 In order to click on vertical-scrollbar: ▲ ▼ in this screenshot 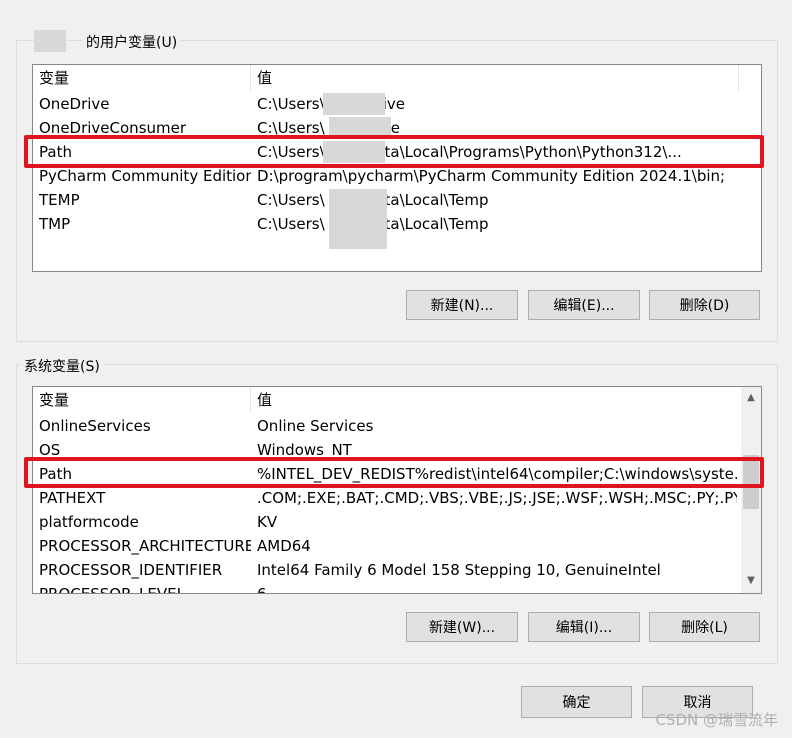, I will do `click(751, 490)`.